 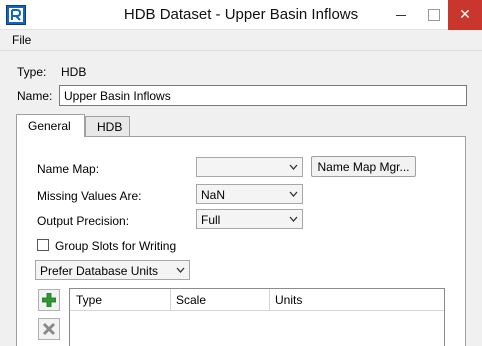 I want to click on output-precision-select: Full, so click(x=249, y=219).